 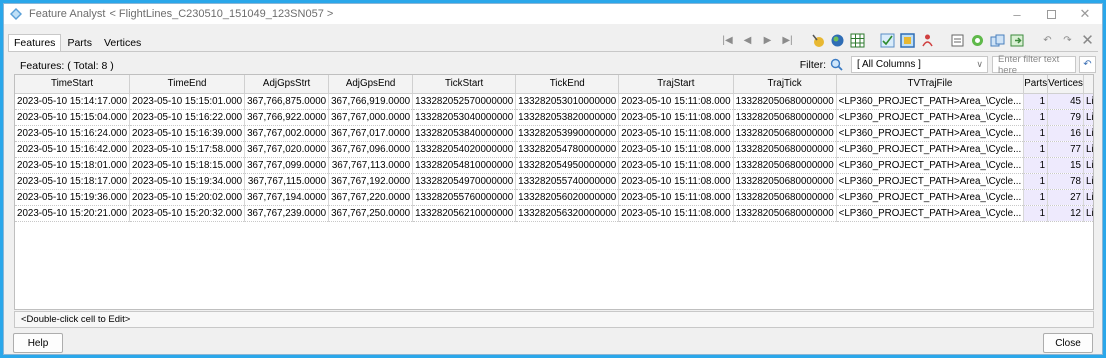 What do you see at coordinates (1065, 101) in the screenshot?
I see `table-cell: 45` at bounding box center [1065, 101].